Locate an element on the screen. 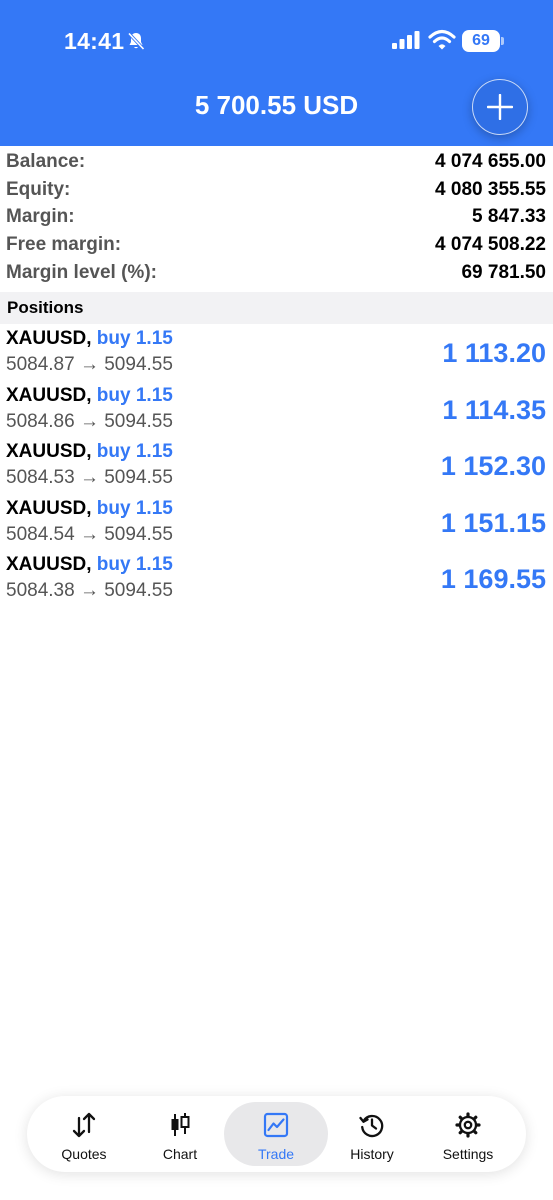  wifi-icon is located at coordinates (442, 39).